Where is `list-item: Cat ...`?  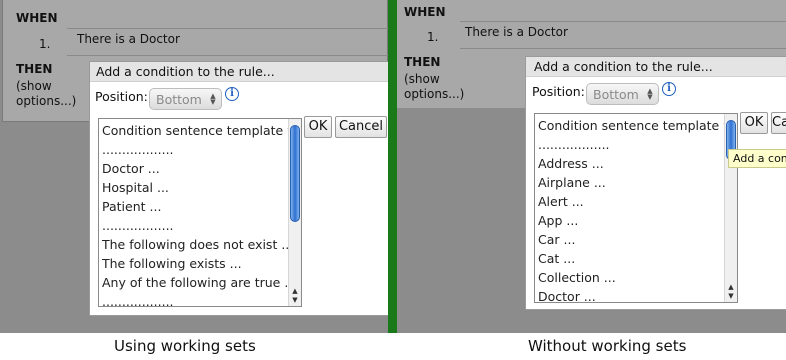 list-item: Cat ... is located at coordinates (556, 260).